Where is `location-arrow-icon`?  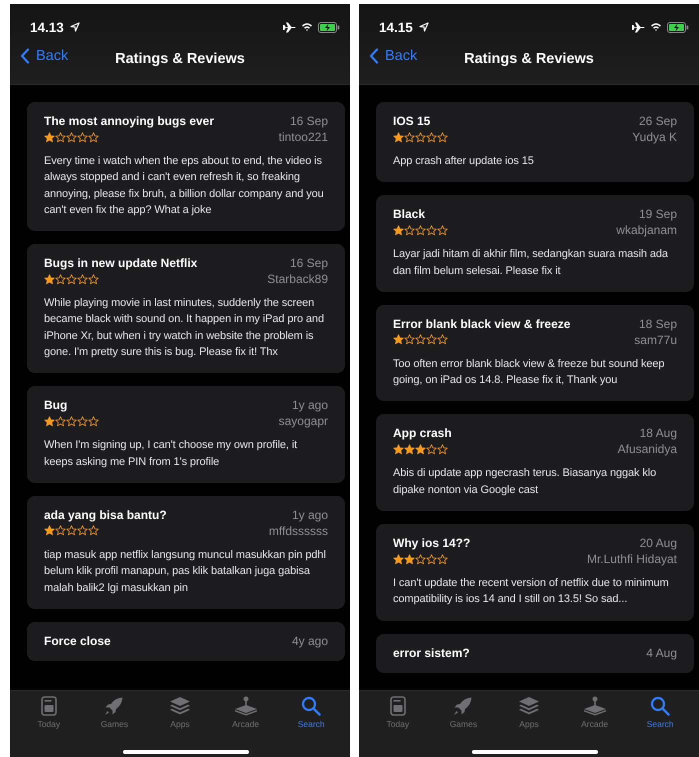
location-arrow-icon is located at coordinates (75, 27).